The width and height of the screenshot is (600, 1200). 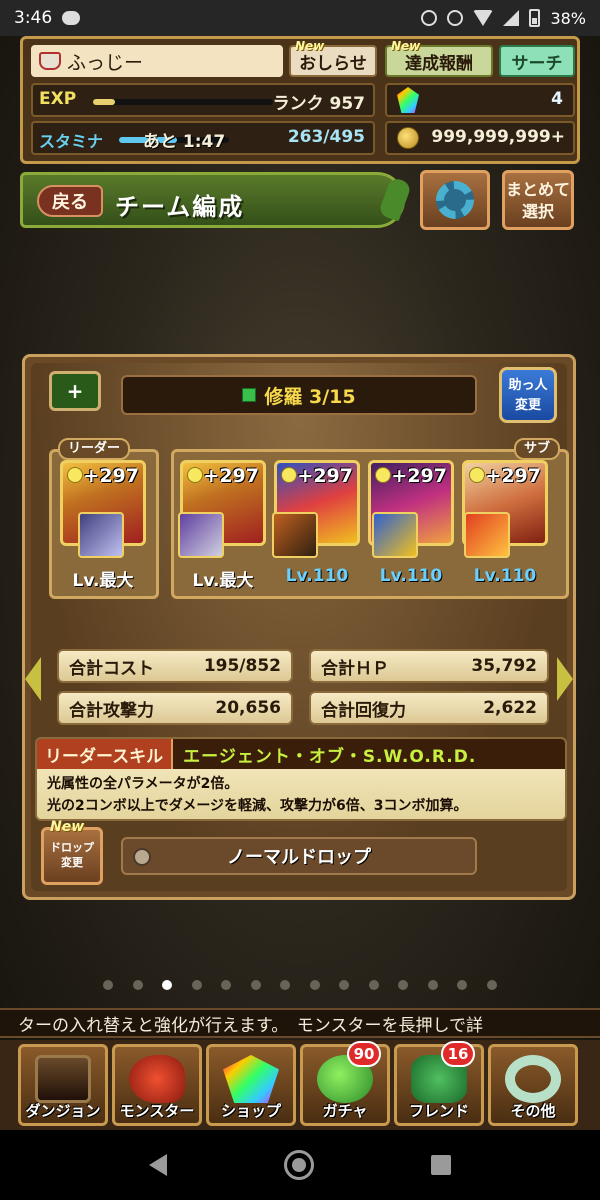 I want to click on magic-stone-icon, so click(x=408, y=100).